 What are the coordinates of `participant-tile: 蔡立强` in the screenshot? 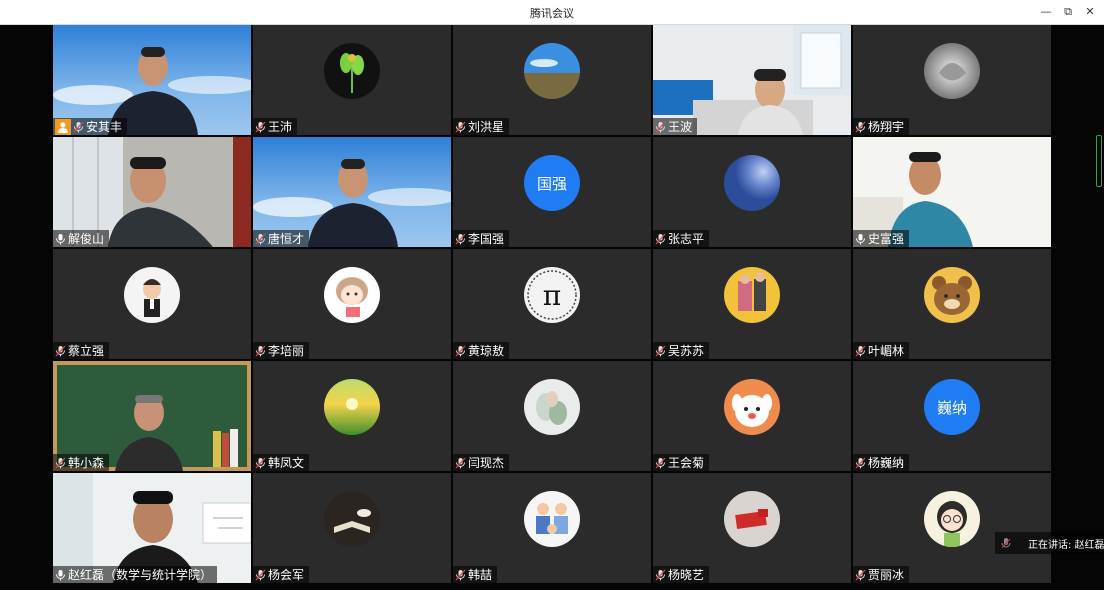 It's located at (152, 304).